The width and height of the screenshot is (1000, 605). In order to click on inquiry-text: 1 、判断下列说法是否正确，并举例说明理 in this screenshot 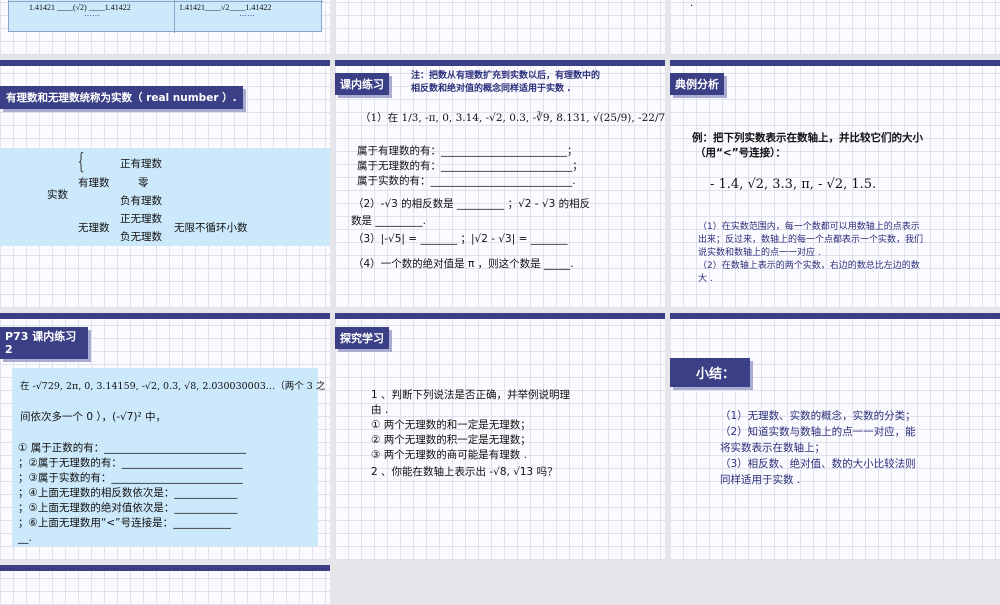, I will do `click(471, 395)`.